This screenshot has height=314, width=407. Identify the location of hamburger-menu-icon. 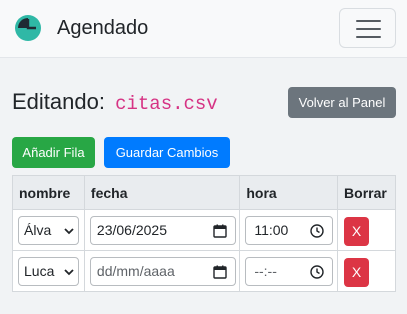
(368, 21).